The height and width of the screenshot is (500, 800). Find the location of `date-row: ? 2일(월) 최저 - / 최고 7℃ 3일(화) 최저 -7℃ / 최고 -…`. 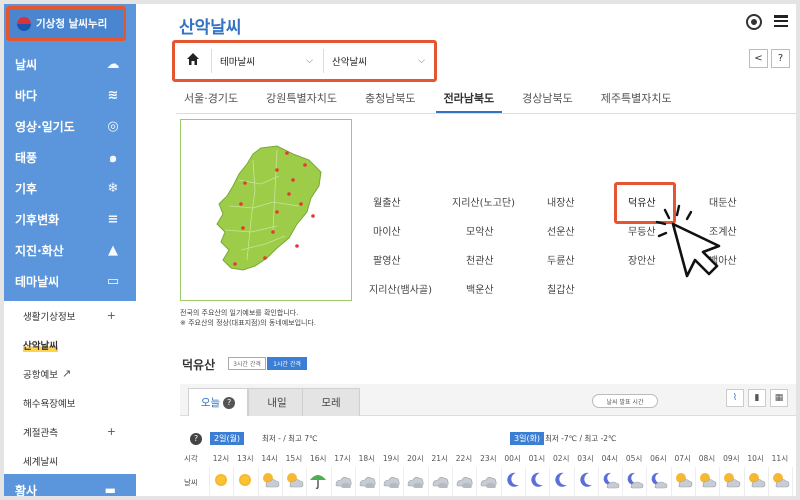

date-row: ? 2일(월) 최저 - / 최고 7℃ 3일(화) 최저 -7℃ / 최고 -… is located at coordinates (490, 439).